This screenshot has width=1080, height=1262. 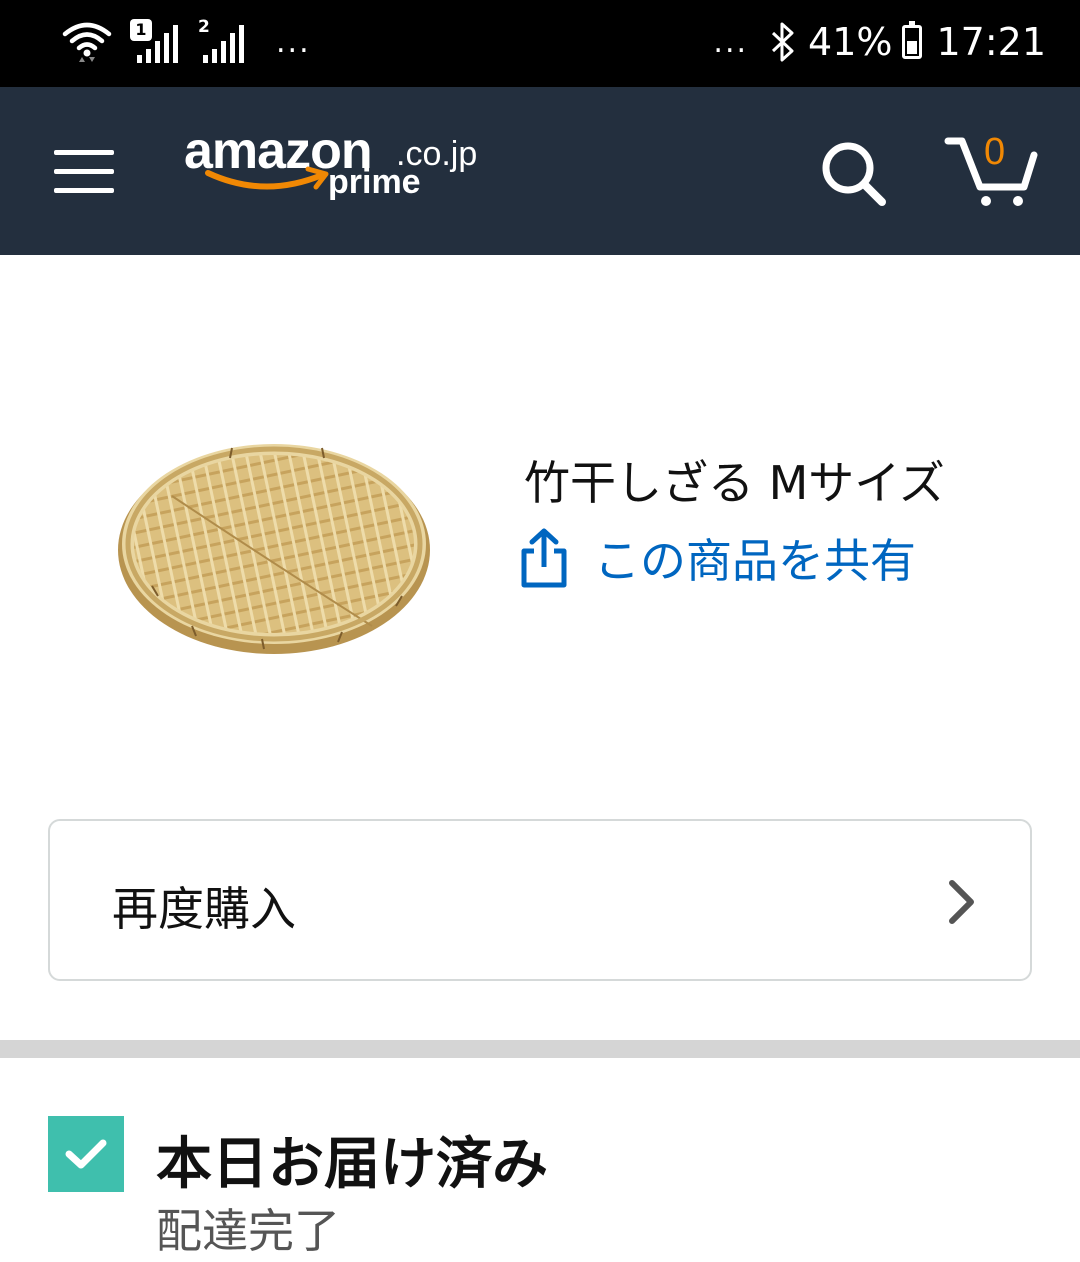 I want to click on checkmark-icon, so click(x=86, y=1154).